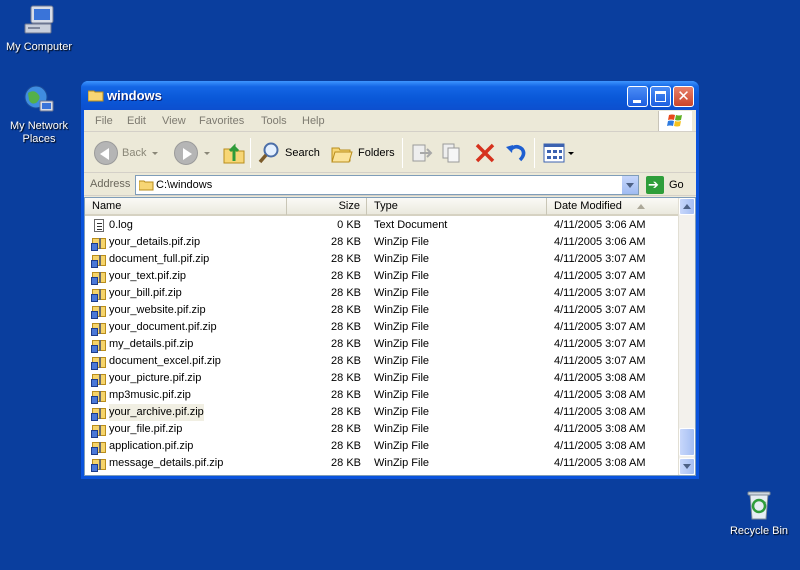 This screenshot has width=800, height=570. I want to click on file-name: document_excel.pif.zip, so click(165, 361).